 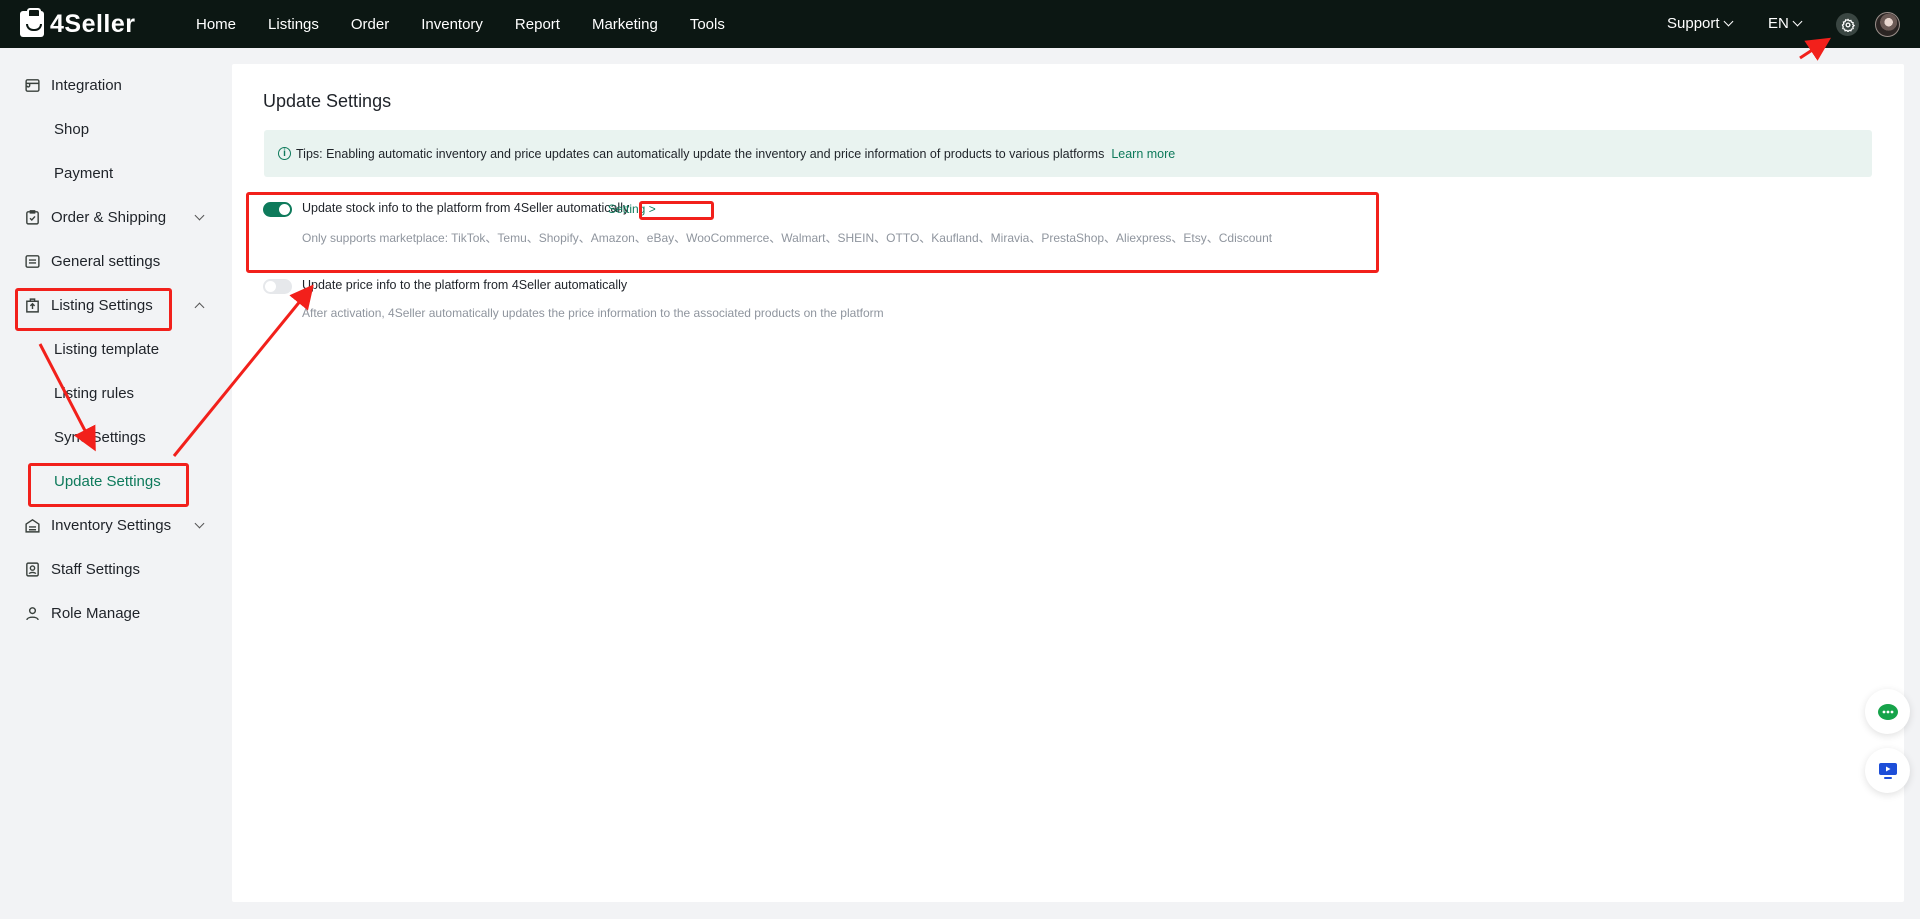 What do you see at coordinates (72, 129) in the screenshot?
I see `sidebar-item-label: Shop` at bounding box center [72, 129].